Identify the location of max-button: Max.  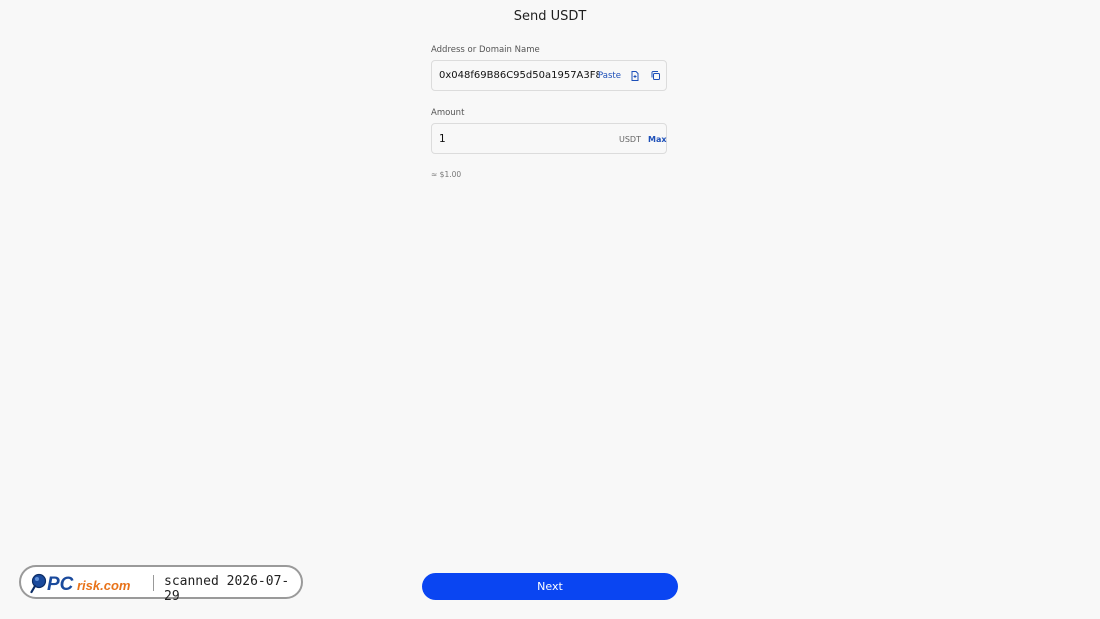
(657, 139).